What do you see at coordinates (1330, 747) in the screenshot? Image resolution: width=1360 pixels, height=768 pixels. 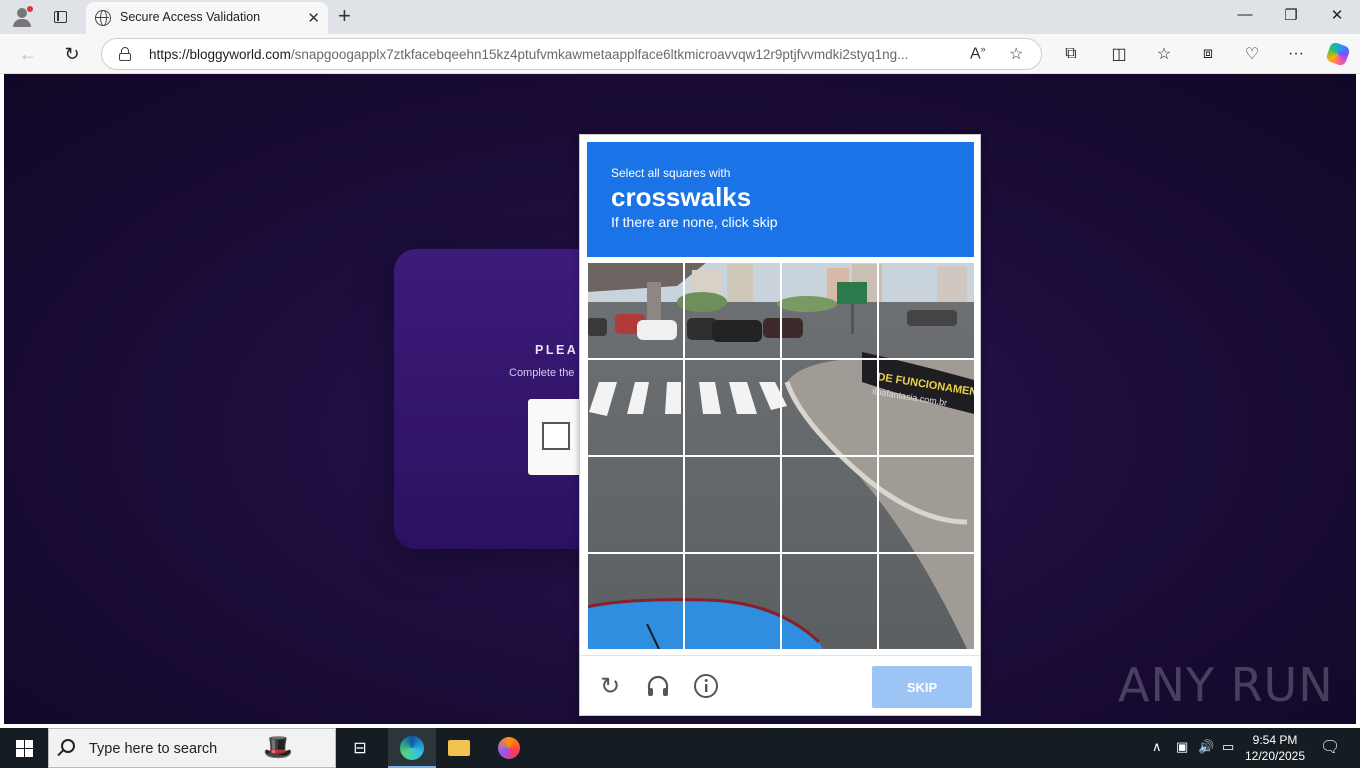 I see `notifications-icon: 🗨` at bounding box center [1330, 747].